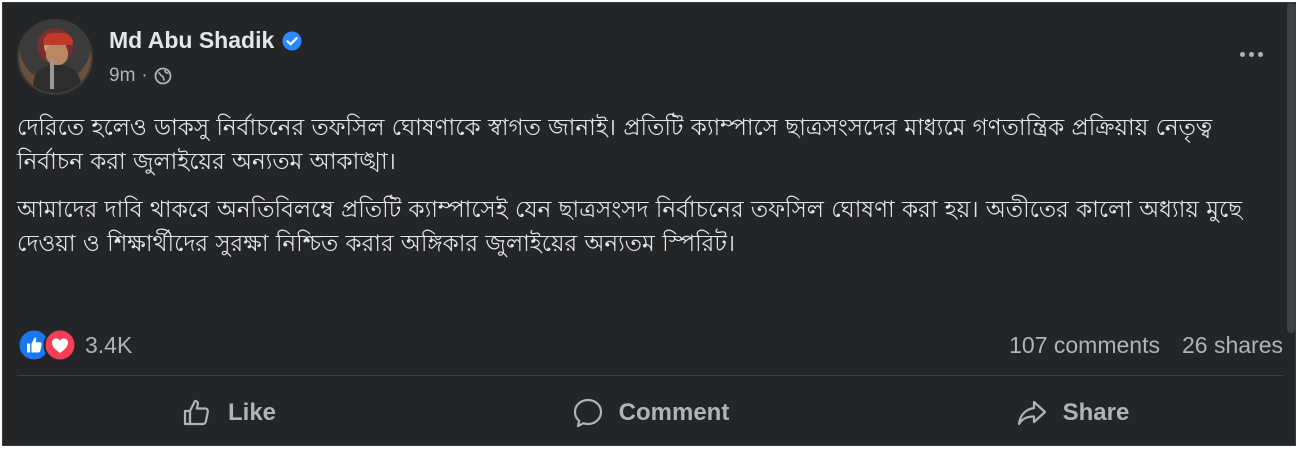 The image size is (1300, 450). What do you see at coordinates (140, 76) in the screenshot?
I see `post-meta: 9m ·` at bounding box center [140, 76].